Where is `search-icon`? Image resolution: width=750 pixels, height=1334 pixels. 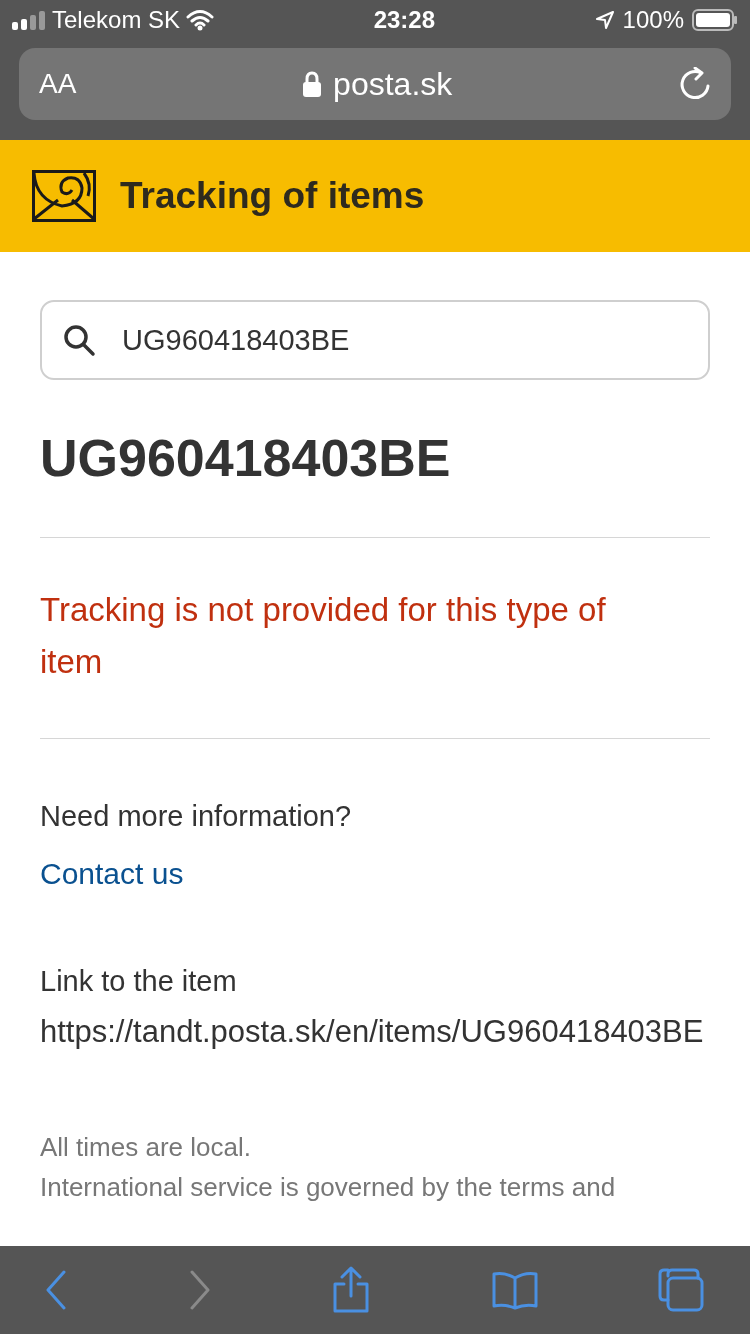 search-icon is located at coordinates (79, 340).